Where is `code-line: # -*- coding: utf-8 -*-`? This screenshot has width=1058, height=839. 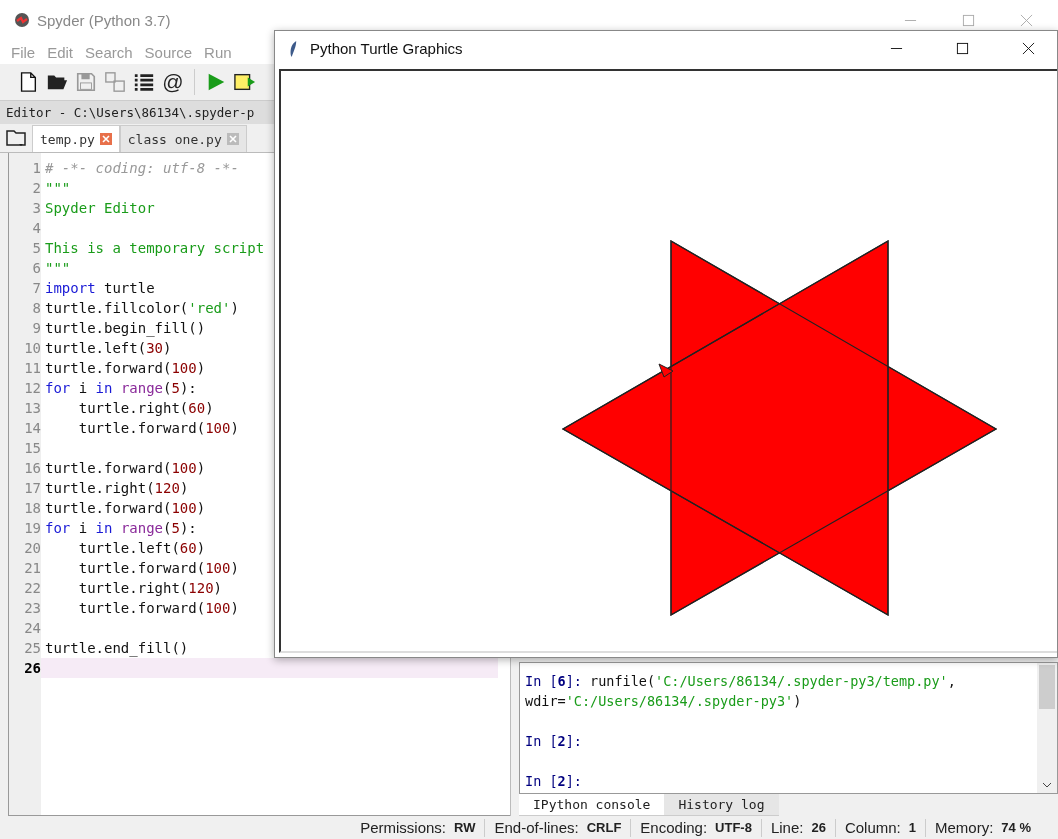 code-line: # -*- coding: utf-8 -*- is located at coordinates (142, 168).